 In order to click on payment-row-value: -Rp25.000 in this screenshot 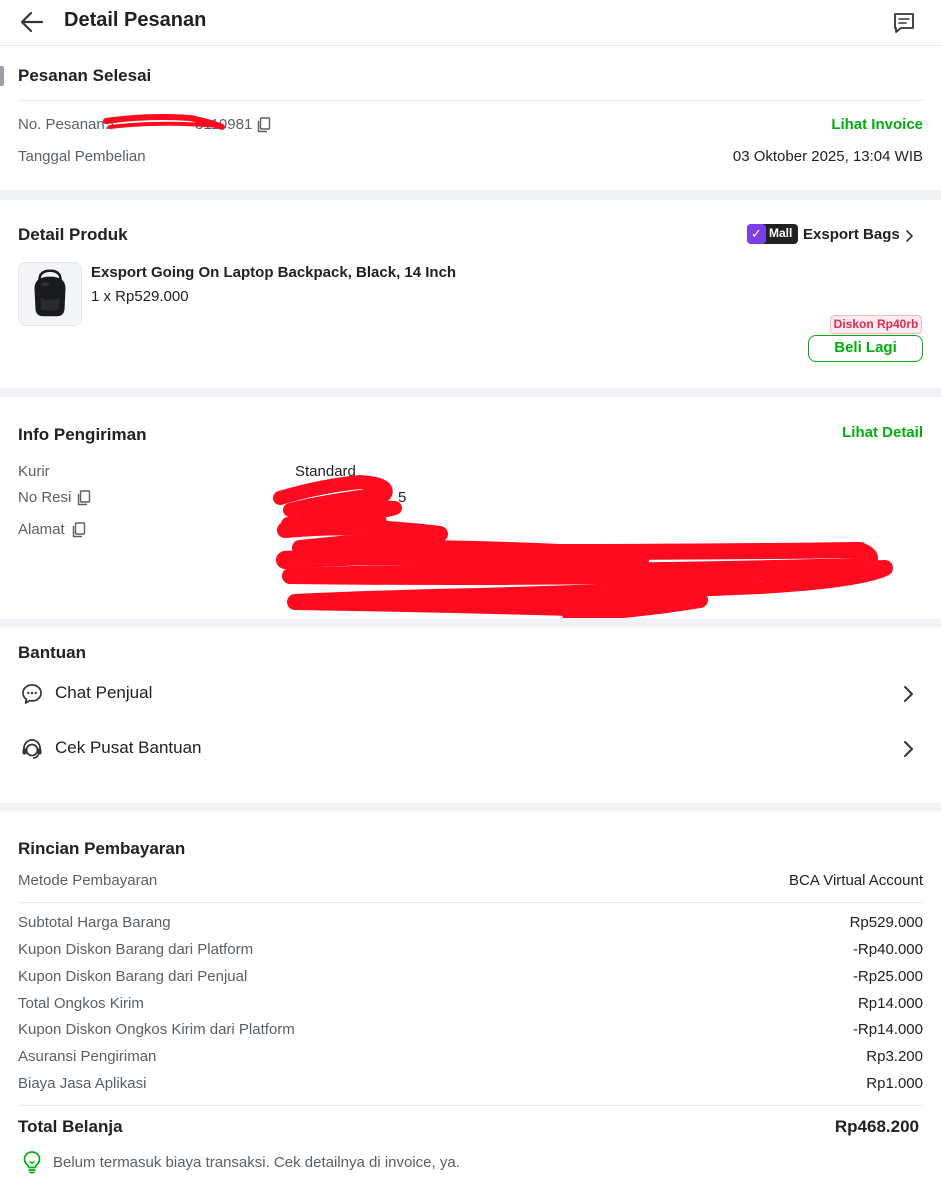, I will do `click(887, 976)`.